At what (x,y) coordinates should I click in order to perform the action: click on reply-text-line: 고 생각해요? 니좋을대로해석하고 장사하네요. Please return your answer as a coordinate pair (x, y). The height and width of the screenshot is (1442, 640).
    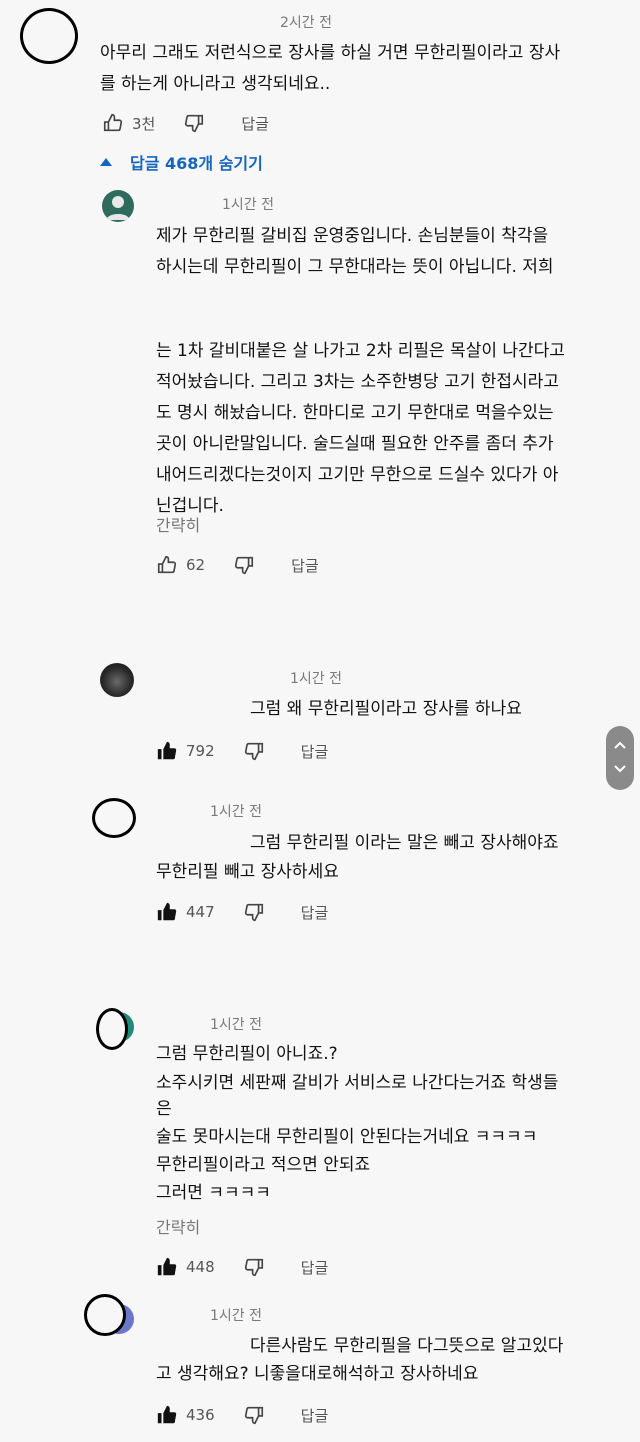
    Looking at the image, I should click on (317, 1374).